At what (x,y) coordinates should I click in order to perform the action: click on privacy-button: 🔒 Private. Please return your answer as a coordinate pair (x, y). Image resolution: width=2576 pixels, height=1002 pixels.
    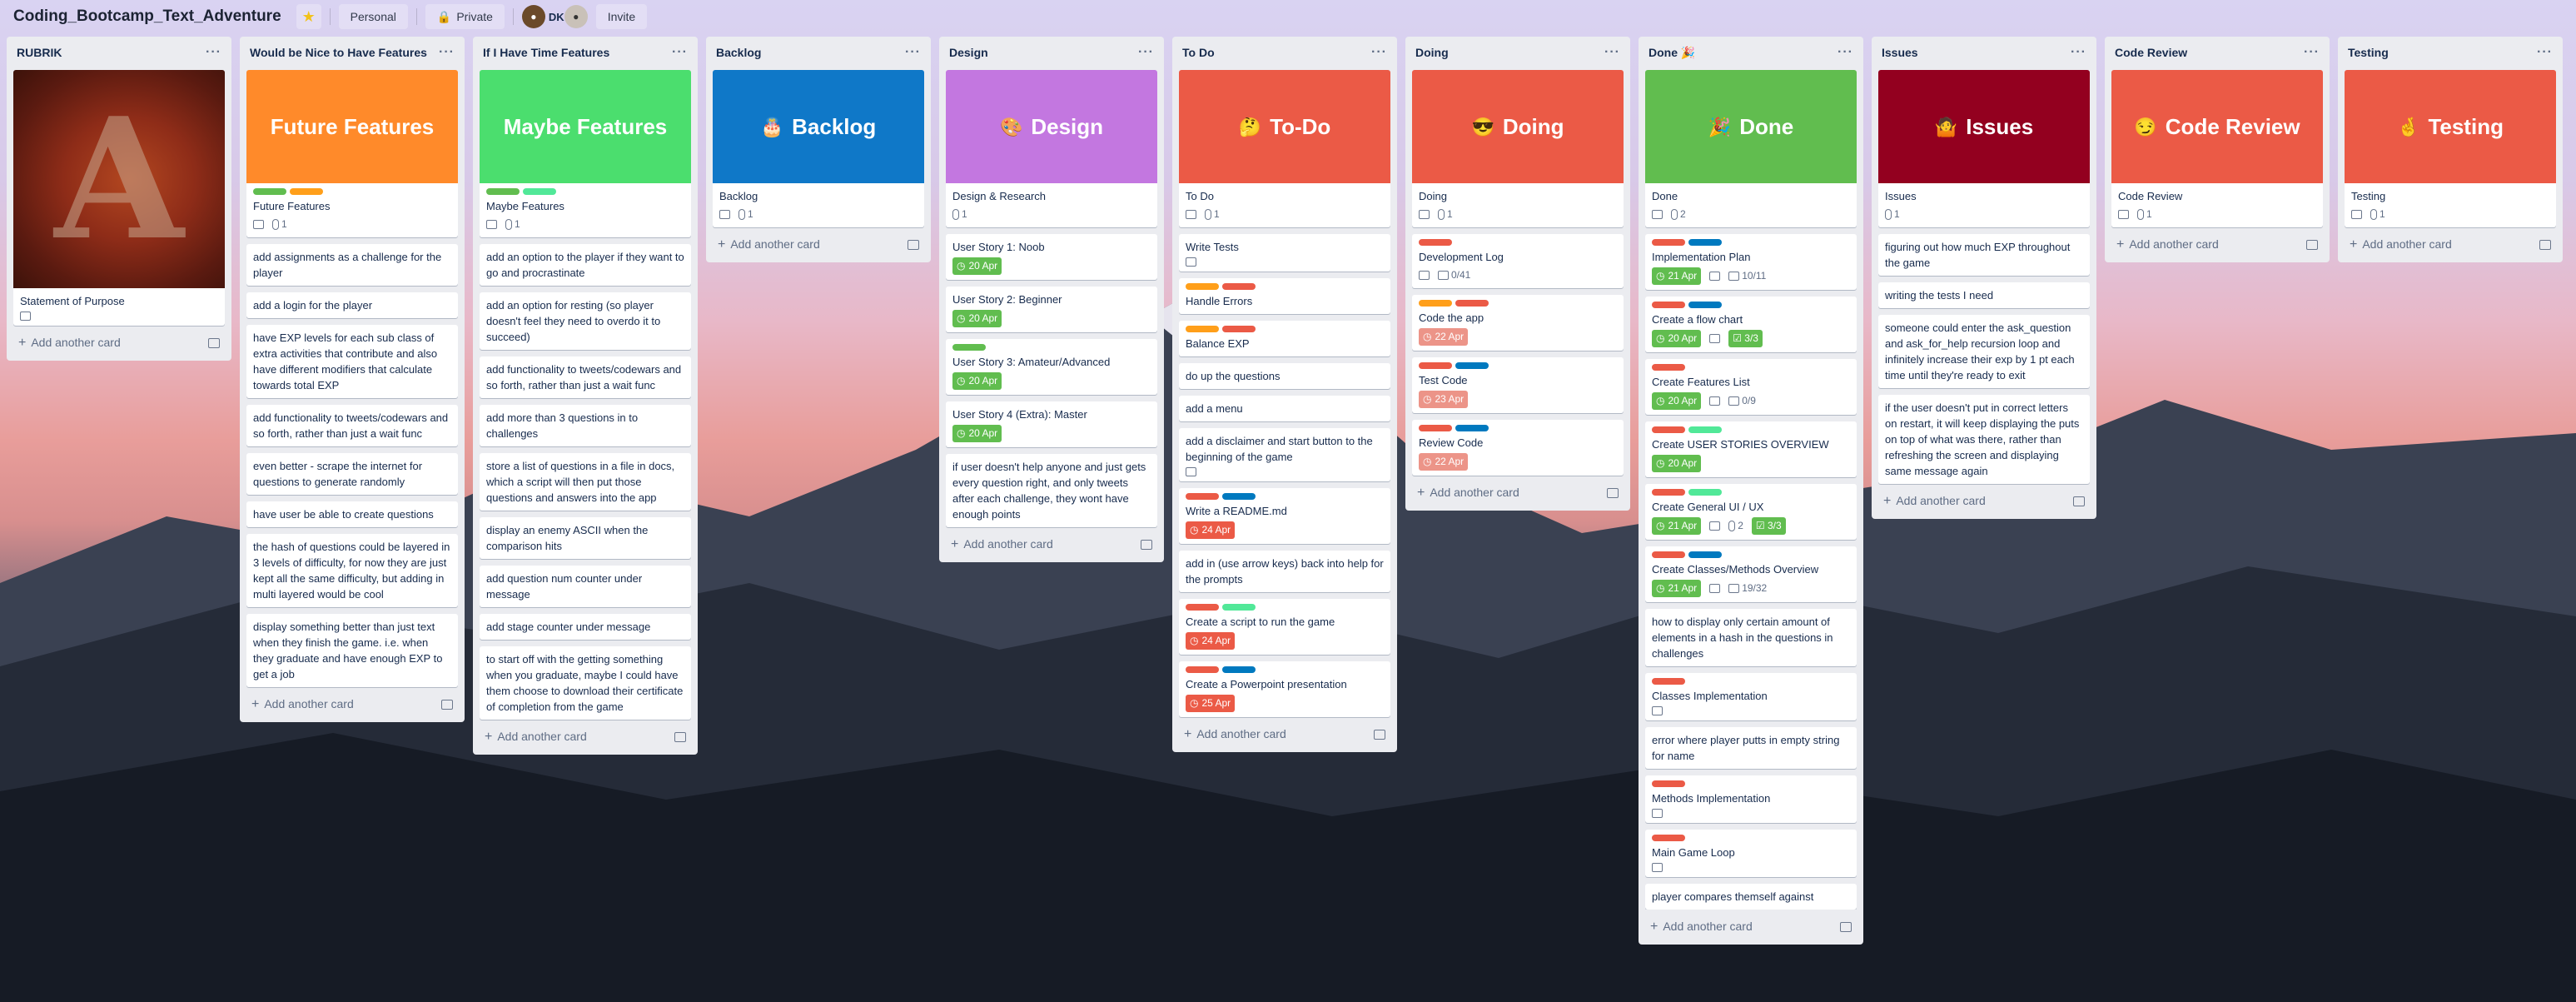
    Looking at the image, I should click on (465, 17).